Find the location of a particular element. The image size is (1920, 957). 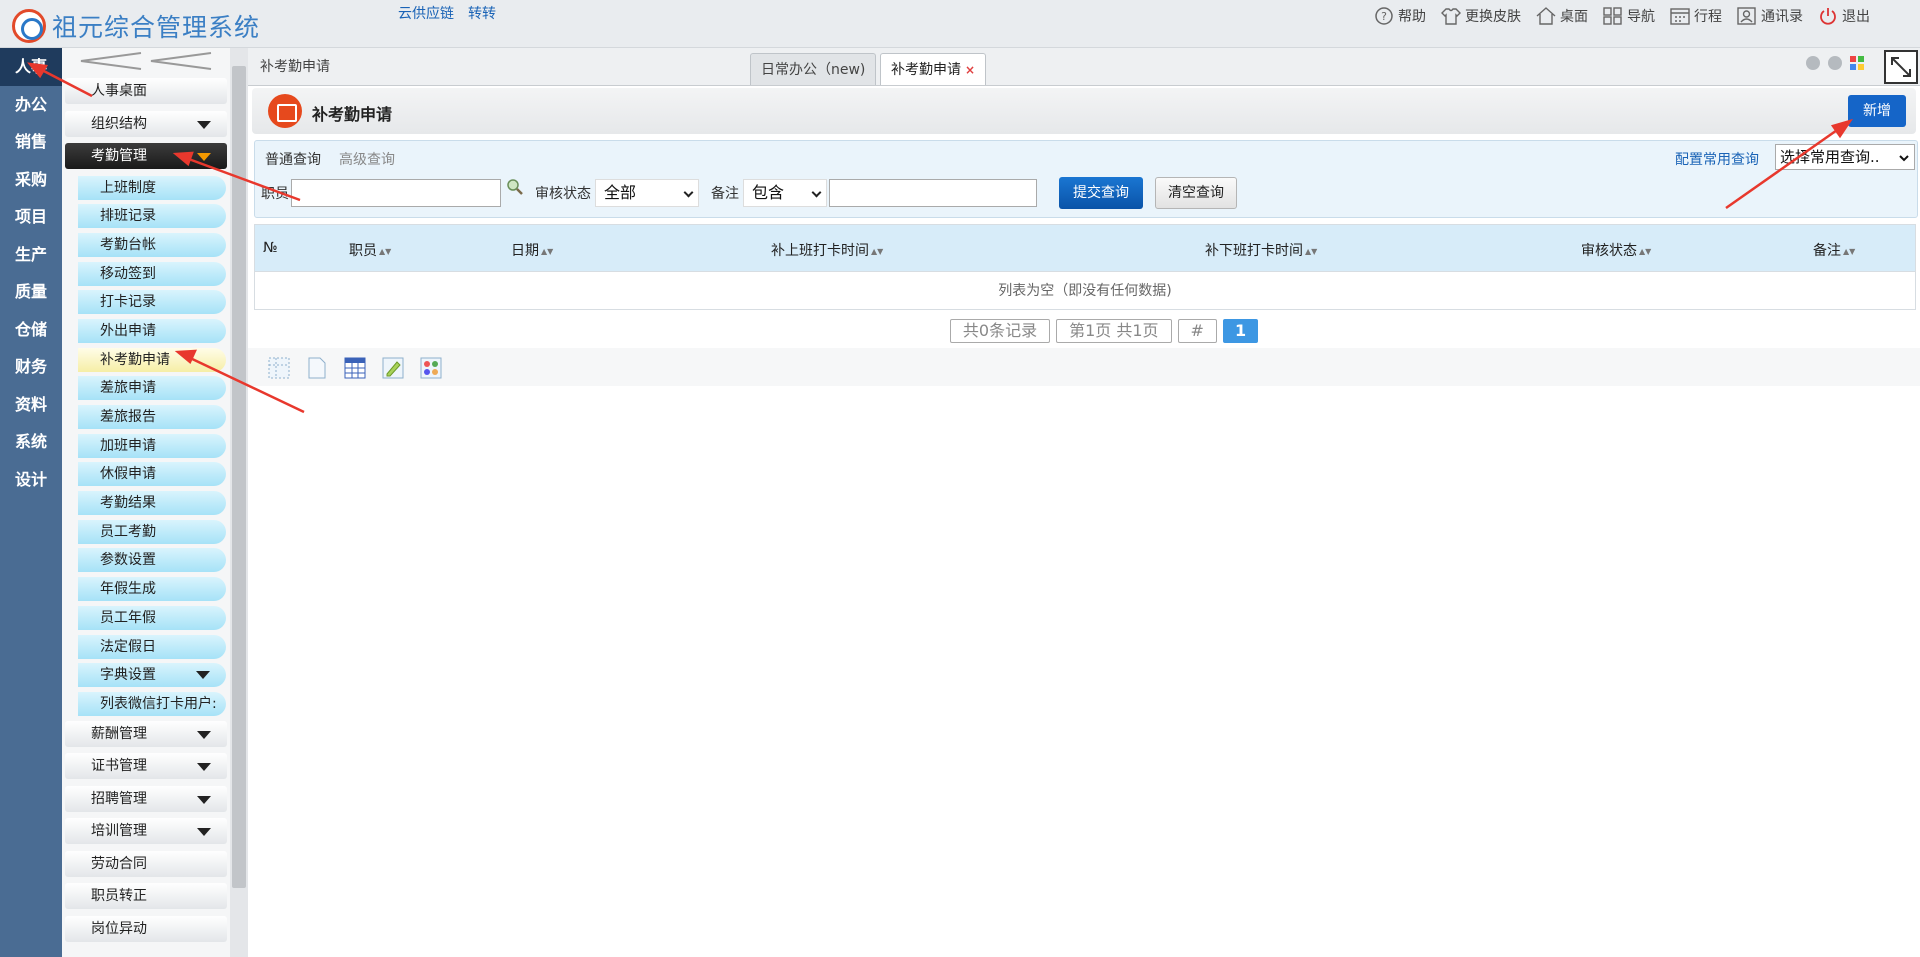

menu-position-change: 岗位异动 is located at coordinates (146, 928).